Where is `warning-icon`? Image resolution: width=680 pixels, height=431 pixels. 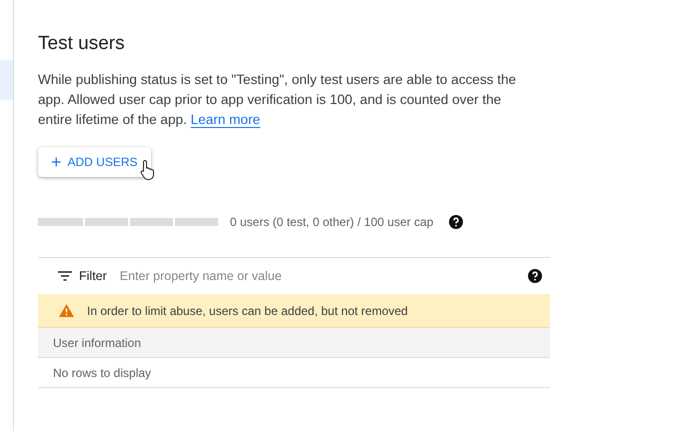
warning-icon is located at coordinates (66, 310).